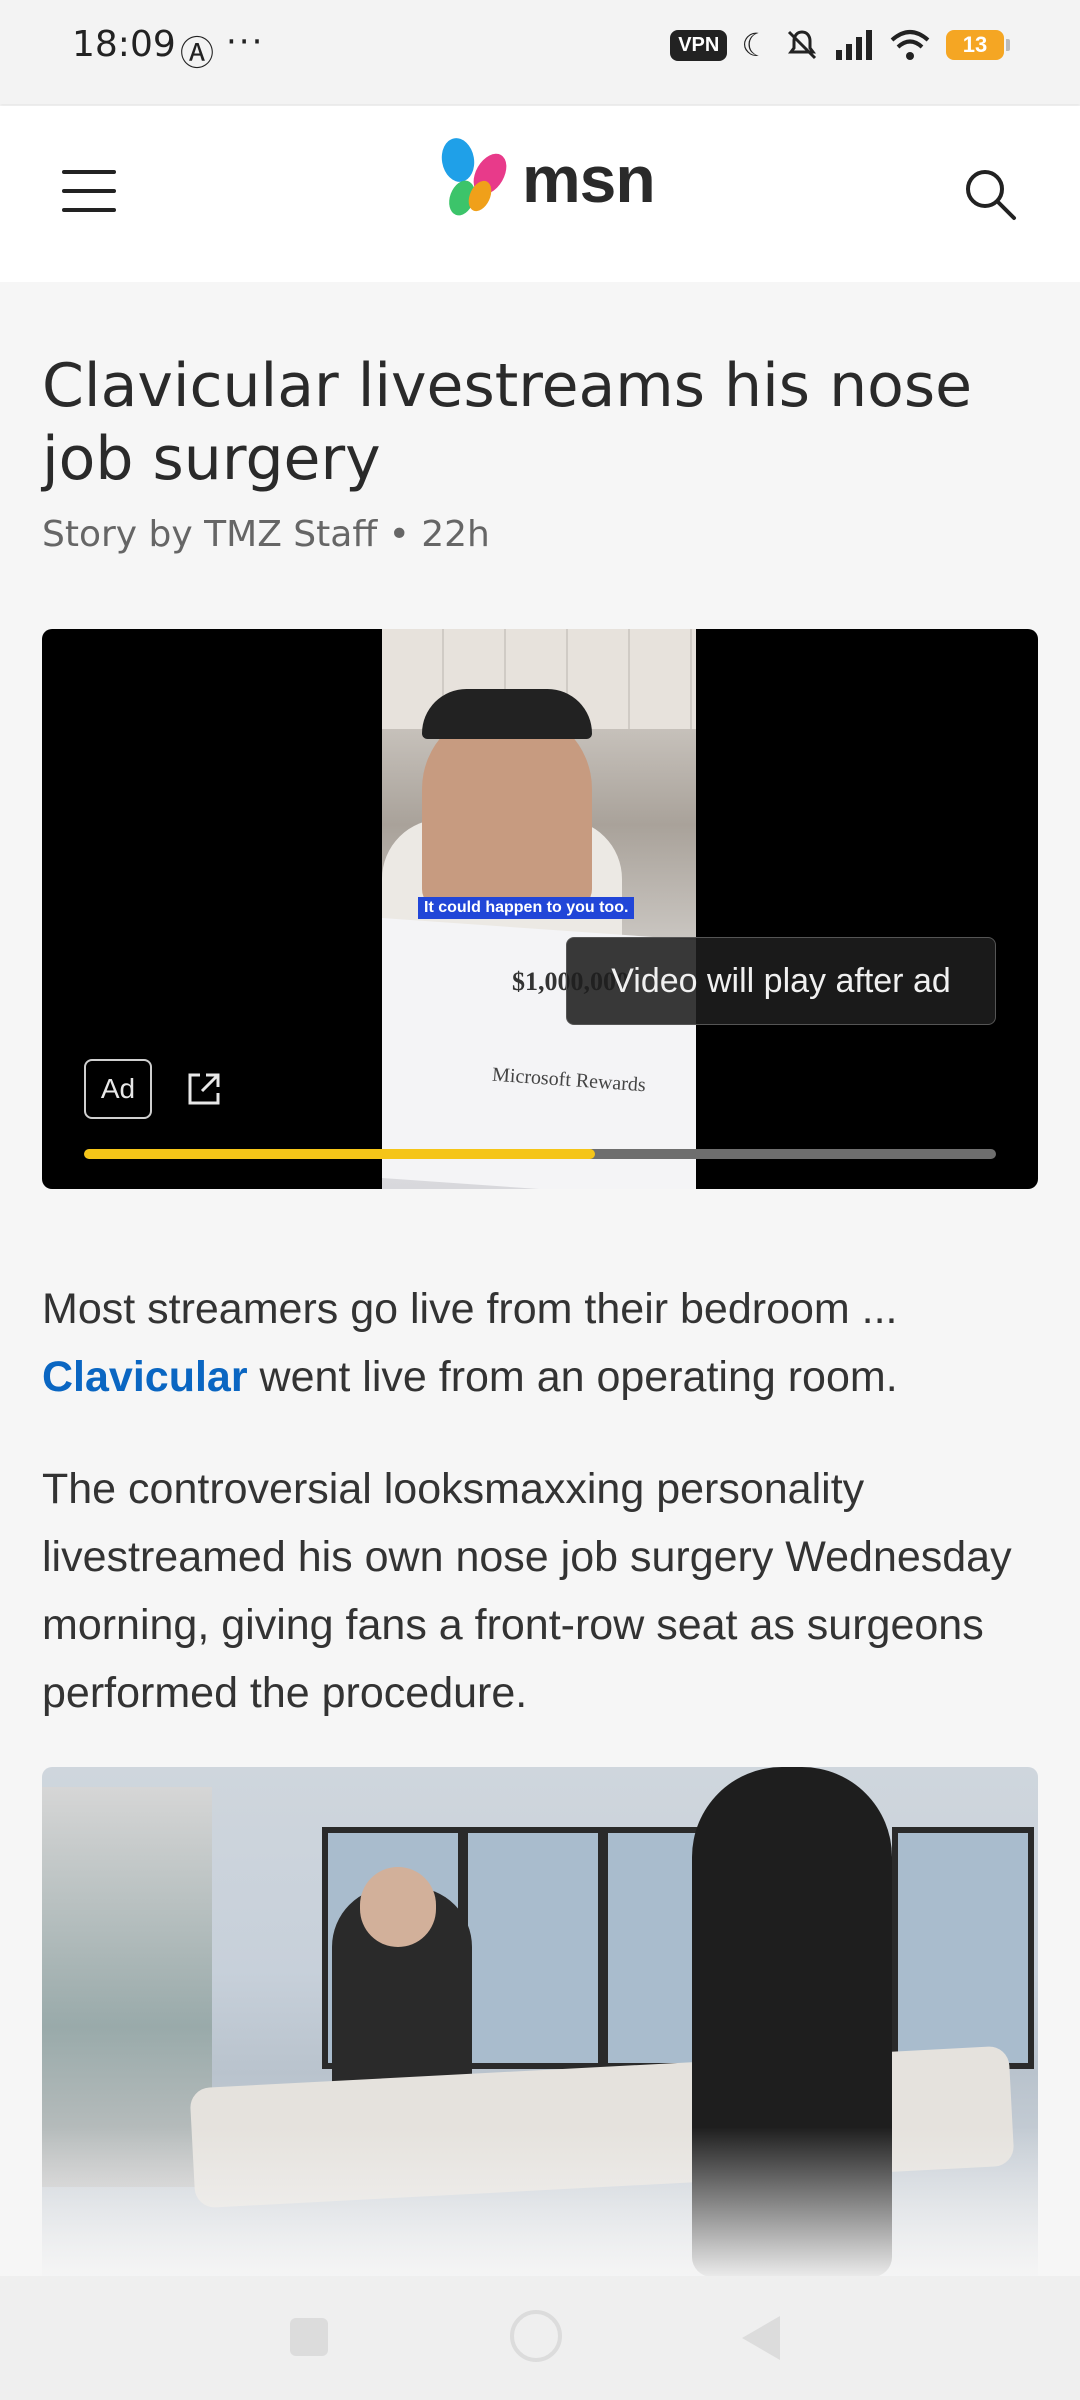 This screenshot has height=2400, width=1080. I want to click on vpn-badge: VPN, so click(699, 45).